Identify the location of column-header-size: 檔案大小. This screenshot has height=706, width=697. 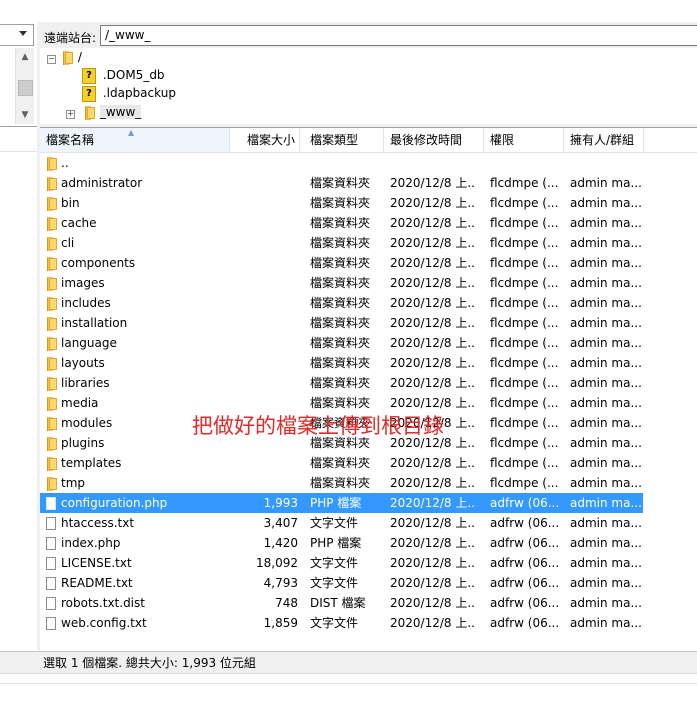
(265, 140).